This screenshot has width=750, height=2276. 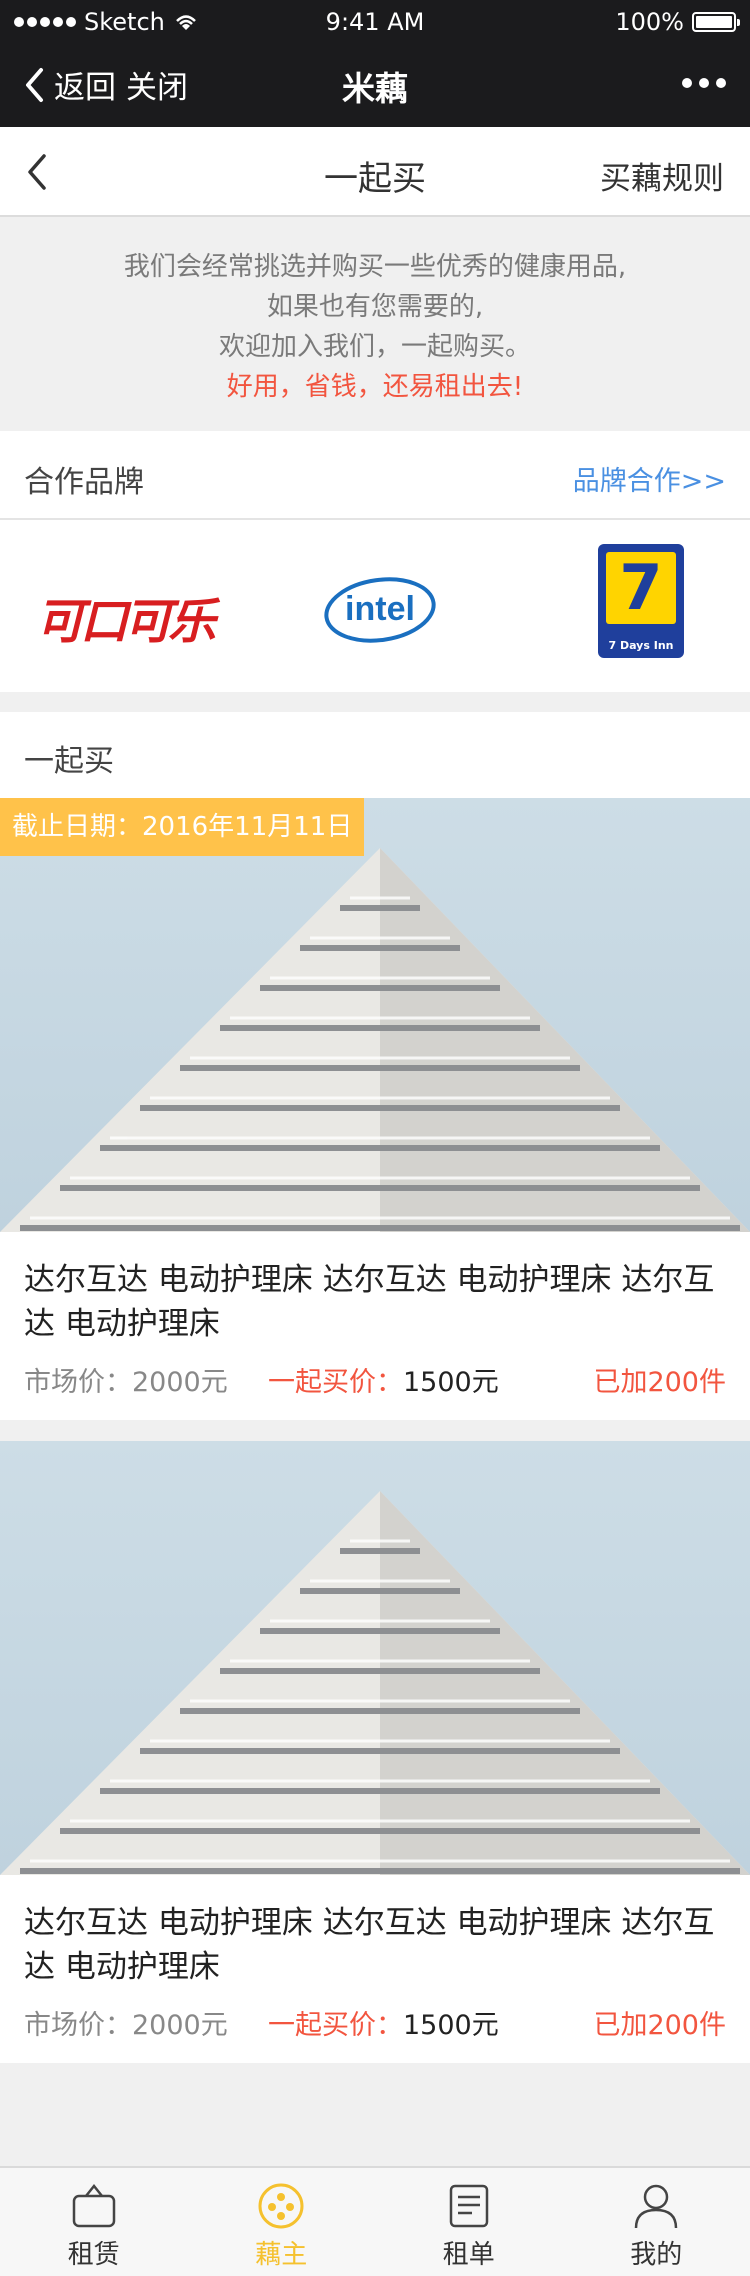 I want to click on tab-orders: 租单, so click(x=469, y=2222).